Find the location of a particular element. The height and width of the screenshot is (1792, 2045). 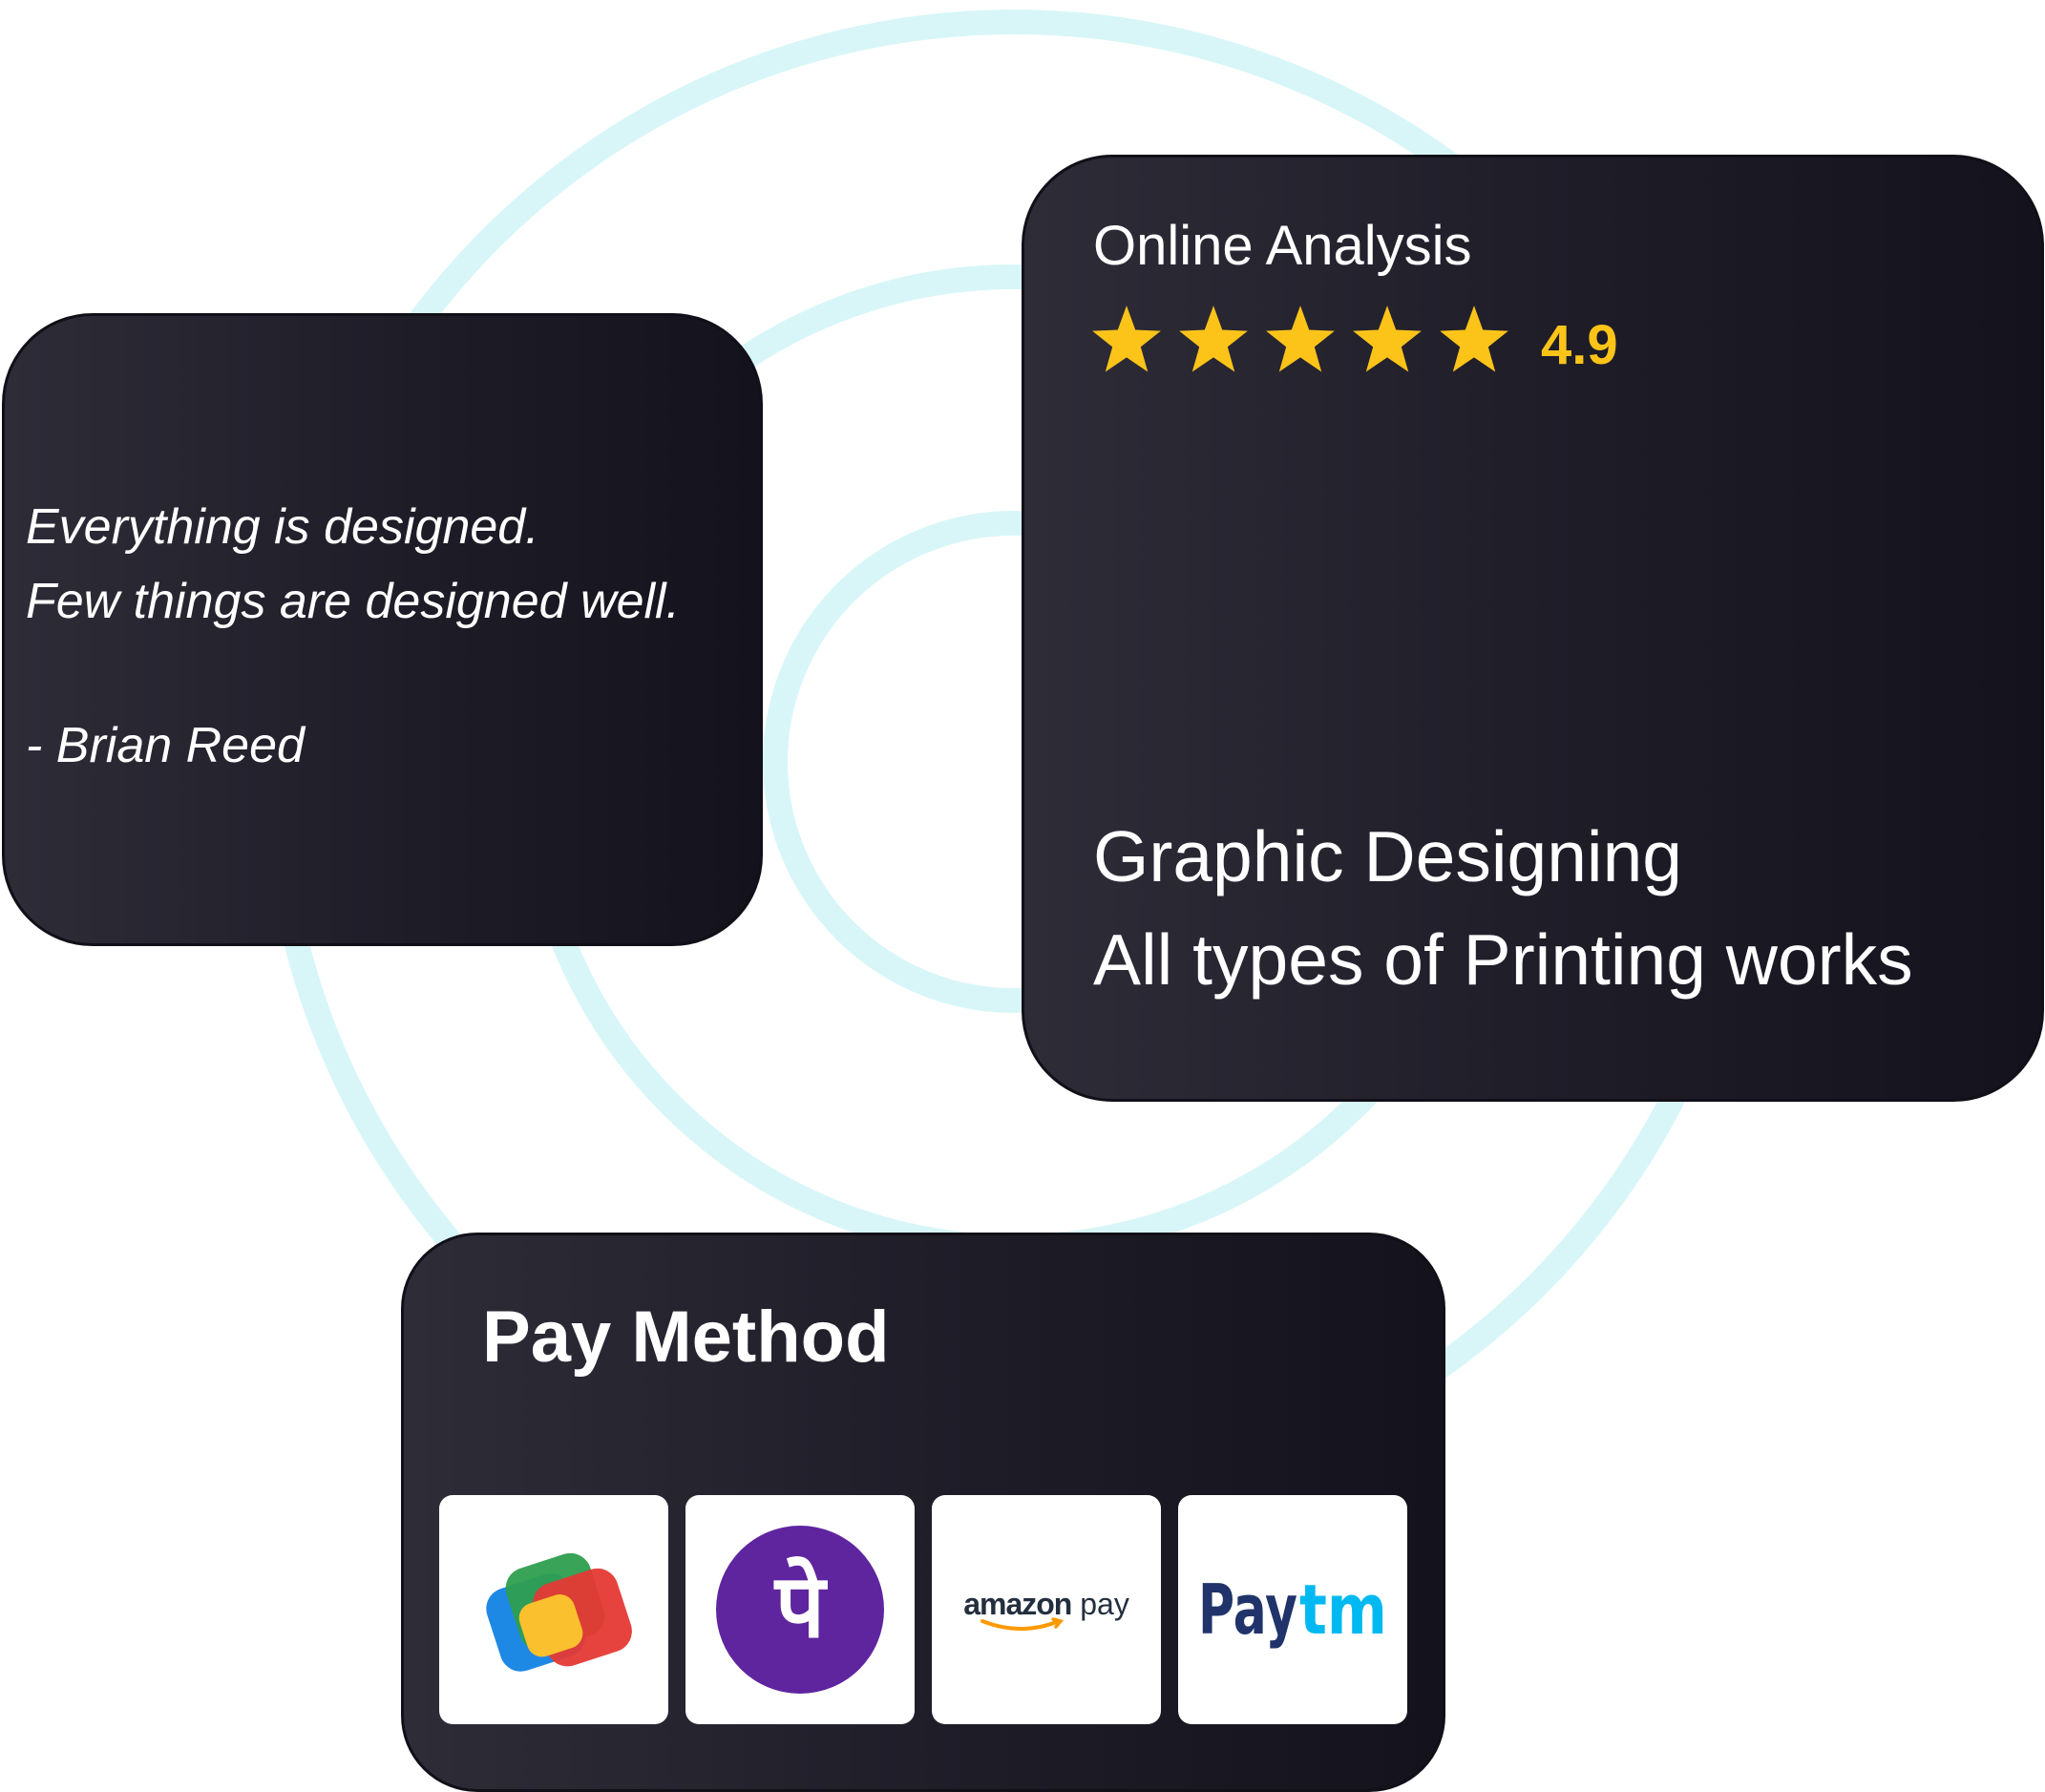

amazon-logo-text: amazon is located at coordinates (1018, 1604).